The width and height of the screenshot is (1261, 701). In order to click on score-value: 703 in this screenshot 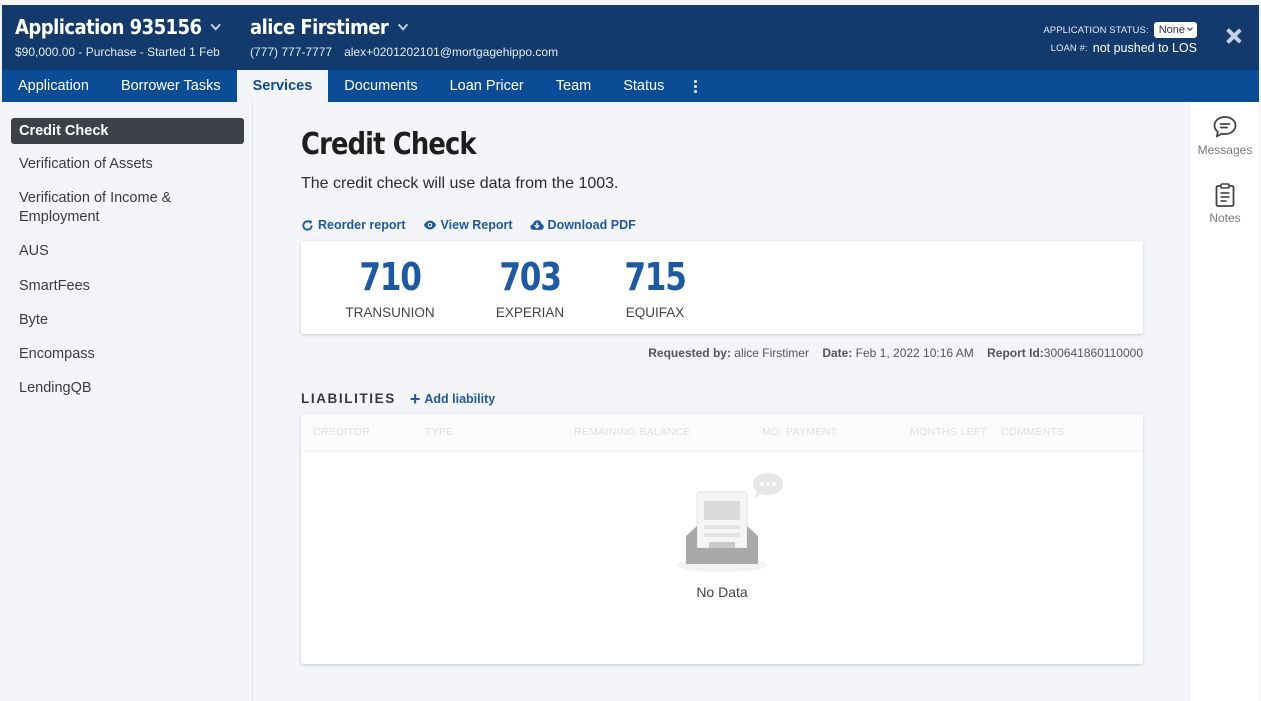, I will do `click(530, 277)`.